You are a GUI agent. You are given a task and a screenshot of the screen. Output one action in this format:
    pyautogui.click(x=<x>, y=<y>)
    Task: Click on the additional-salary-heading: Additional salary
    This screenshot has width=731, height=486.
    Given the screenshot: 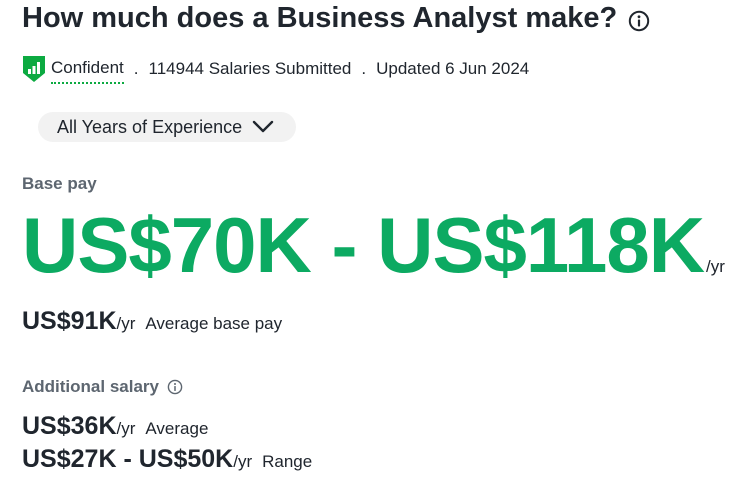 What is the action you would take?
    pyautogui.click(x=102, y=387)
    